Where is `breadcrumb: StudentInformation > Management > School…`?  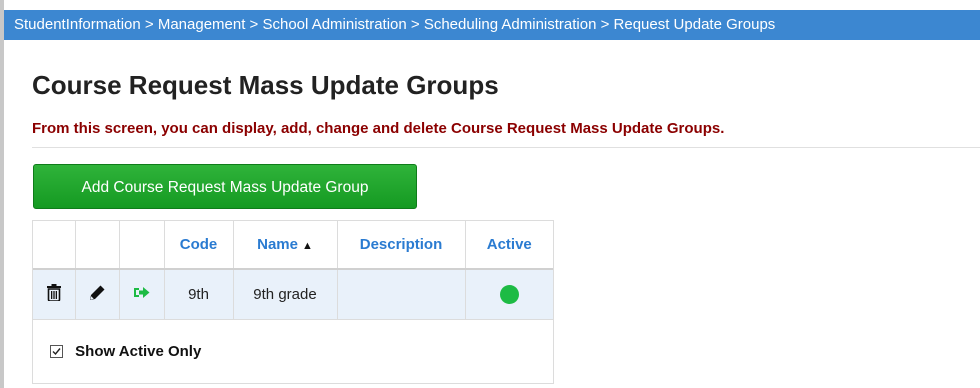
breadcrumb: StudentInformation > Management > School… is located at coordinates (492, 25).